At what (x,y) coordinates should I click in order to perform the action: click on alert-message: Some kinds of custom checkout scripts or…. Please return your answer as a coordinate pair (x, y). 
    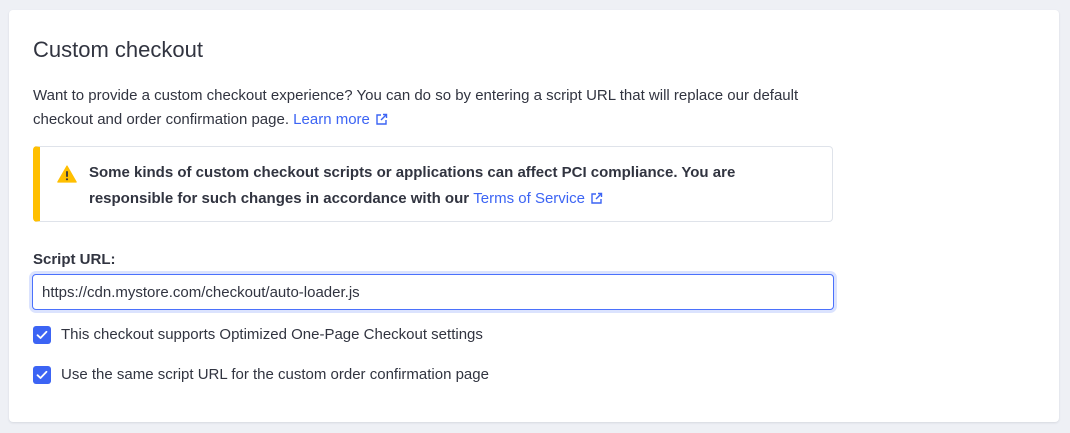
    Looking at the image, I should click on (454, 186).